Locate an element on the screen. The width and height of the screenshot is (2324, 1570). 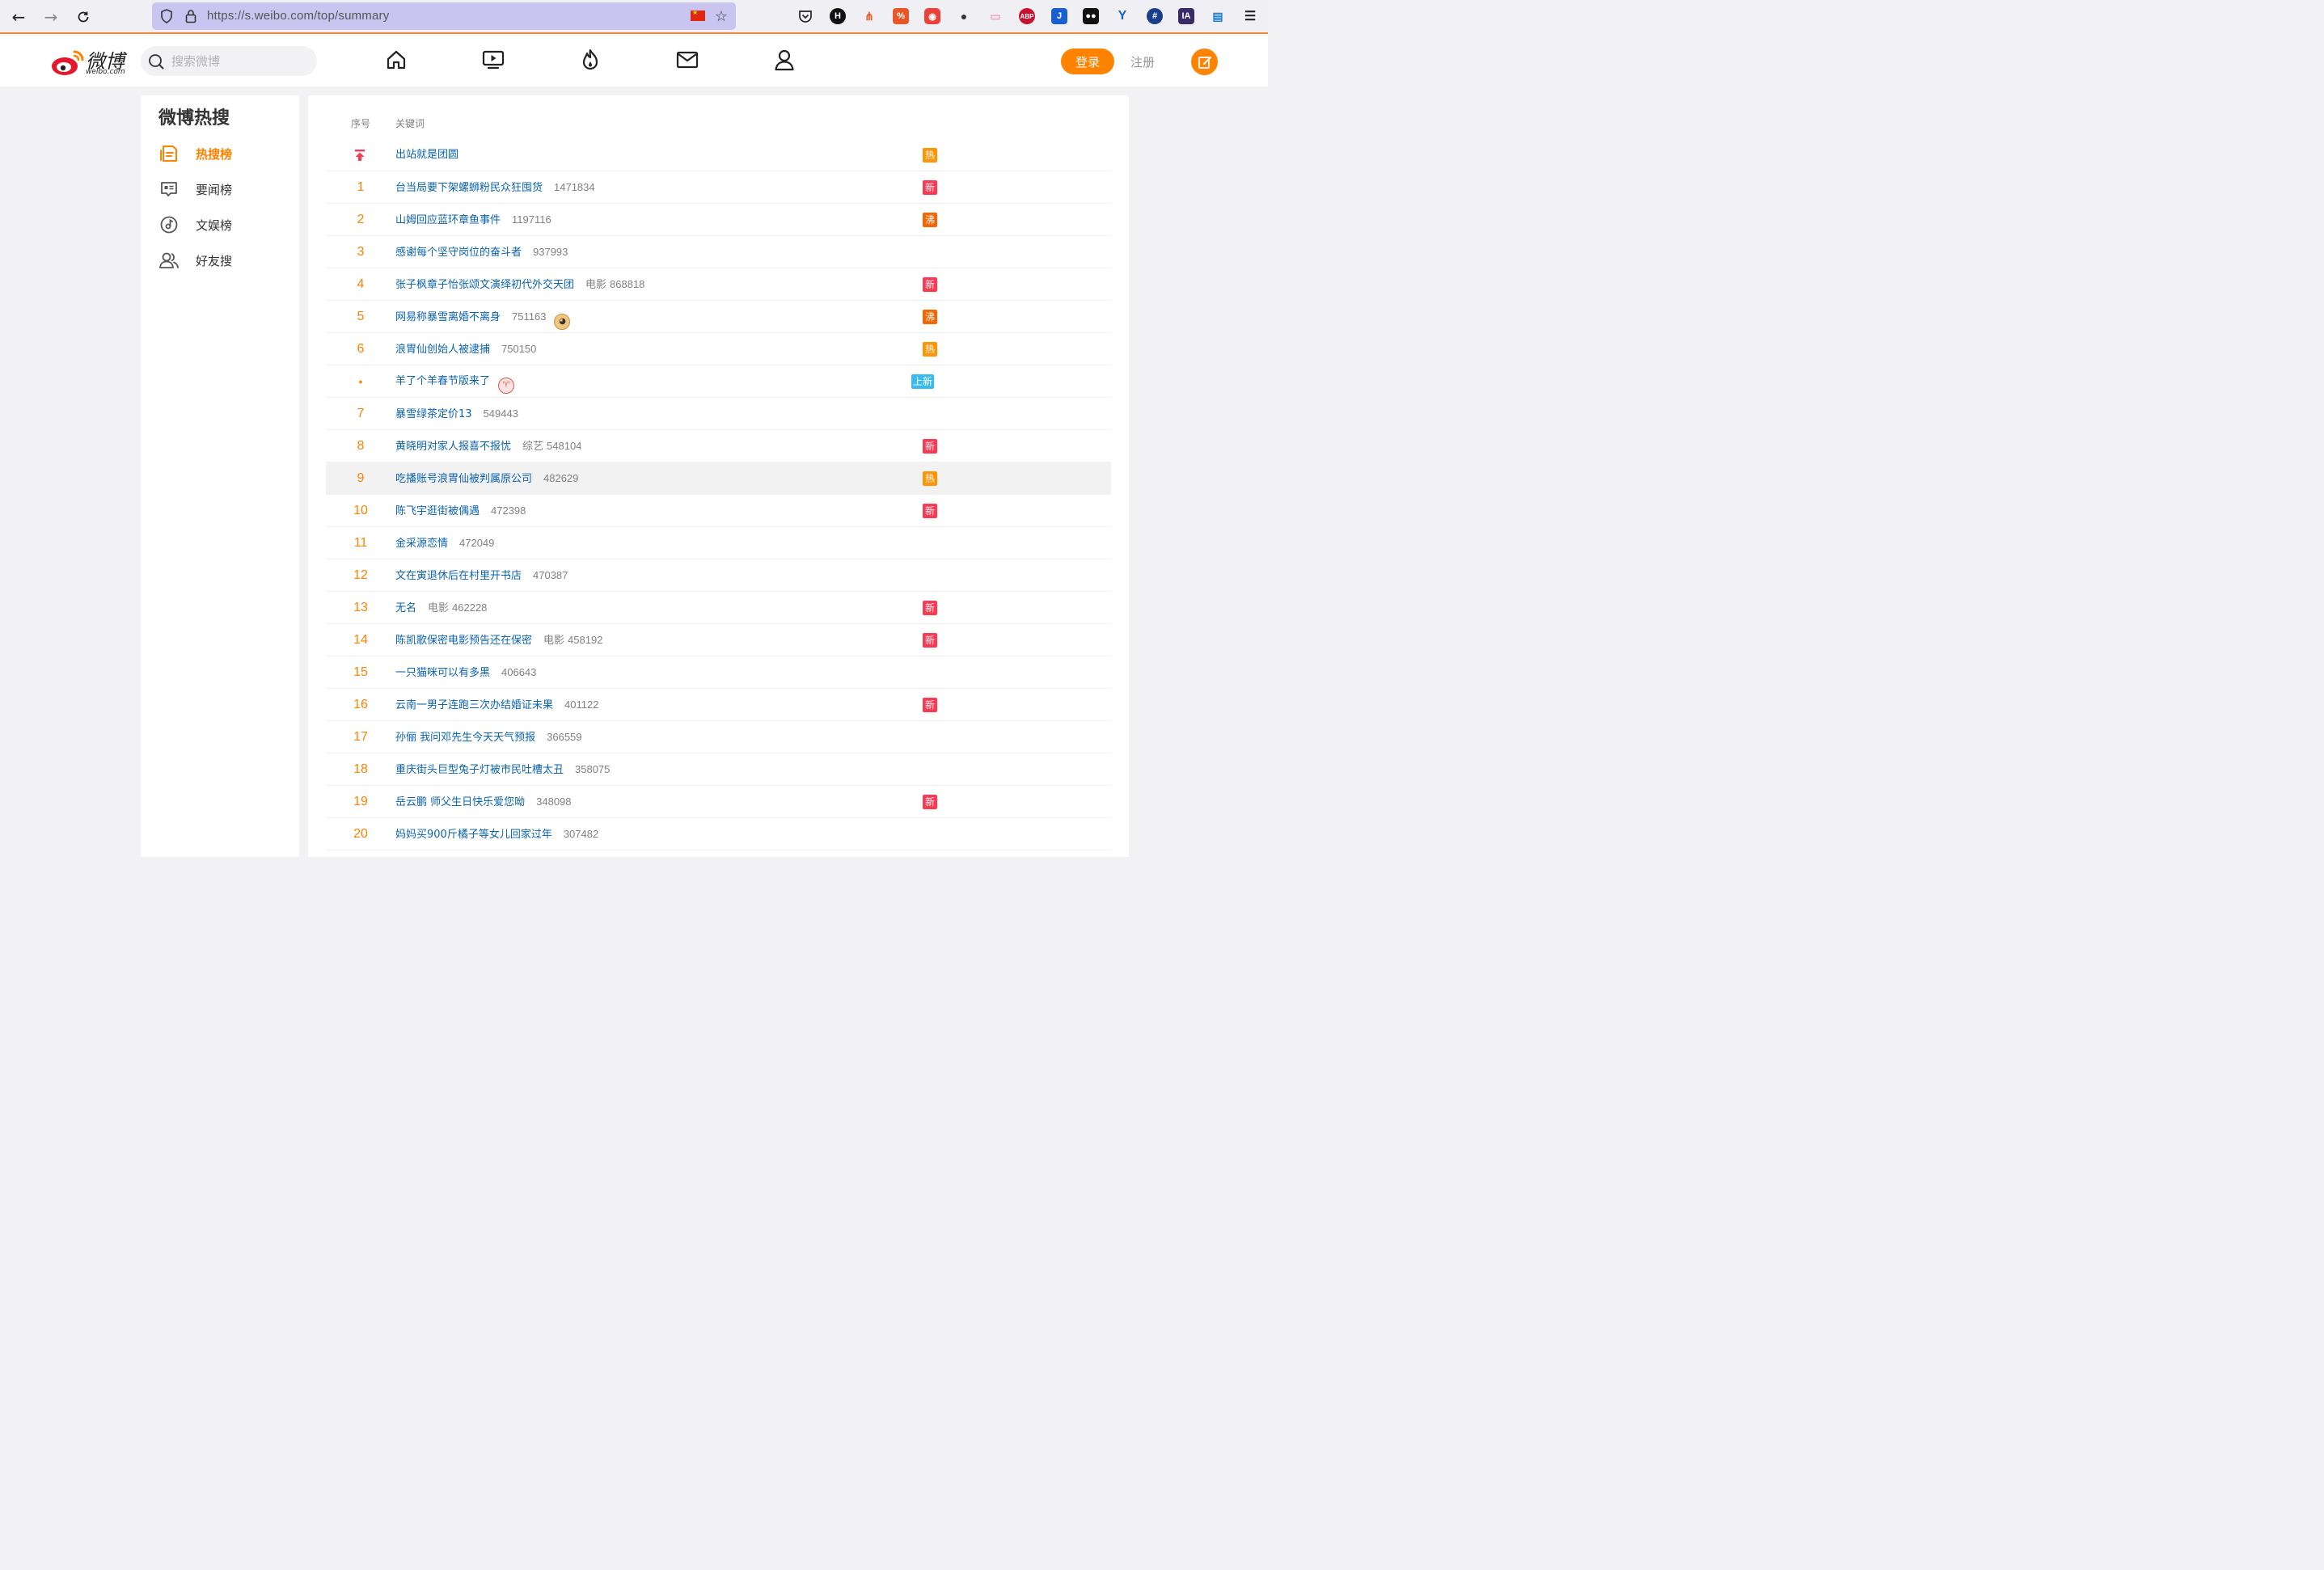
keyword-link: 重庆街头巨型兔子灯被市民吐槽太丑 is located at coordinates (479, 770).